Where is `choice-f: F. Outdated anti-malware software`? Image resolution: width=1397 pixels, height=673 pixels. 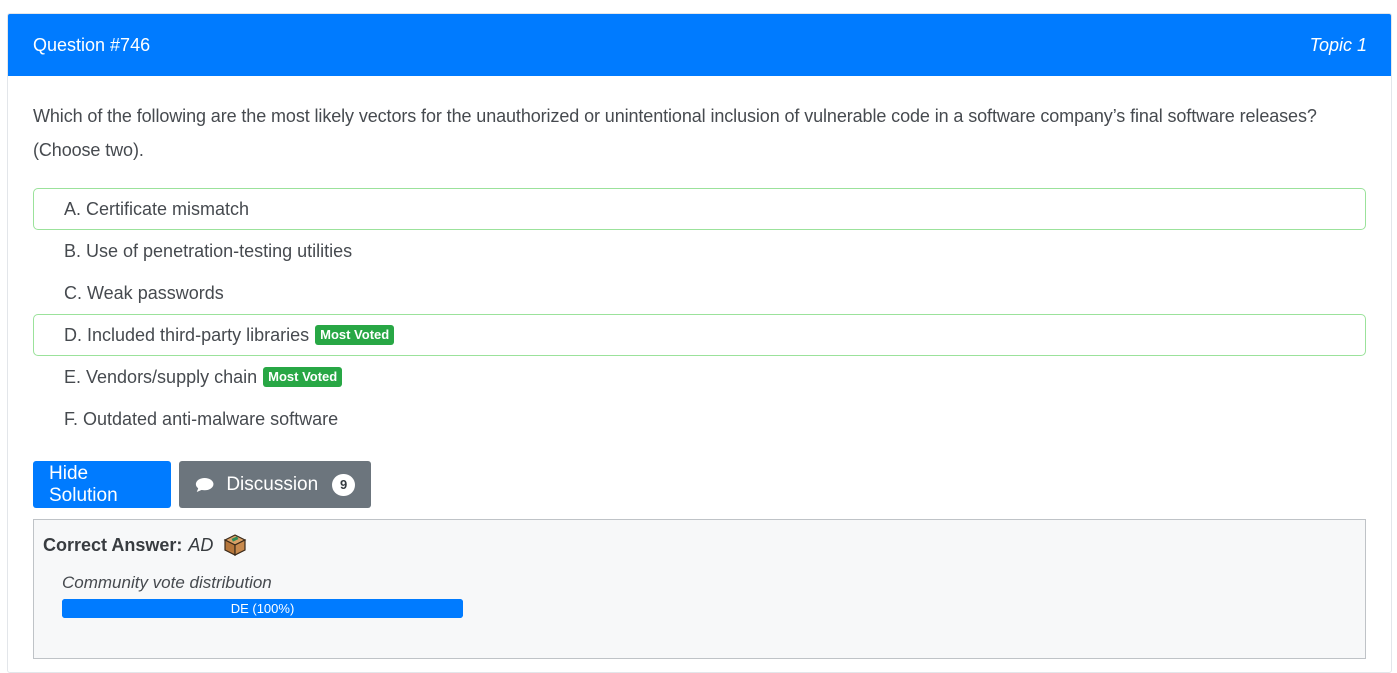 choice-f: F. Outdated anti-malware software is located at coordinates (699, 419).